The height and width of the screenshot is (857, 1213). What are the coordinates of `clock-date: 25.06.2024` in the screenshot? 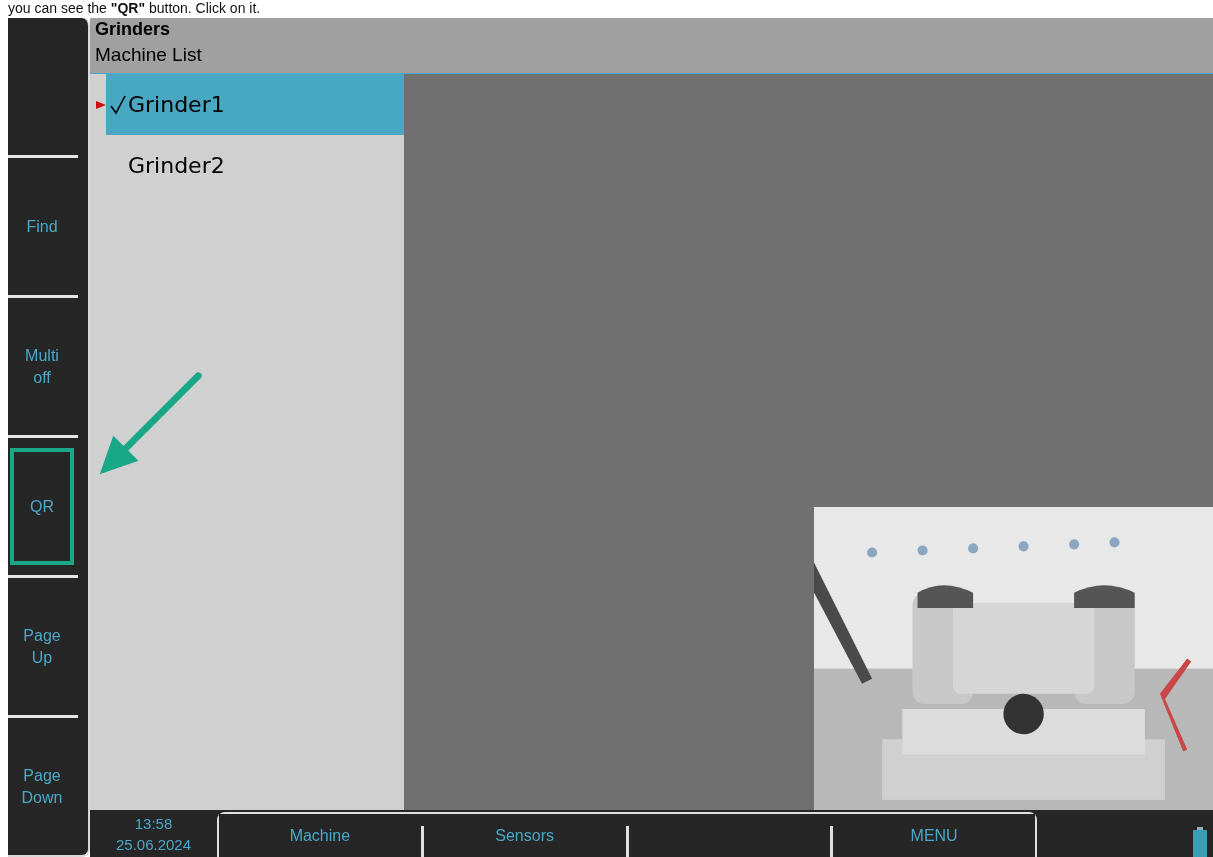 It's located at (153, 844).